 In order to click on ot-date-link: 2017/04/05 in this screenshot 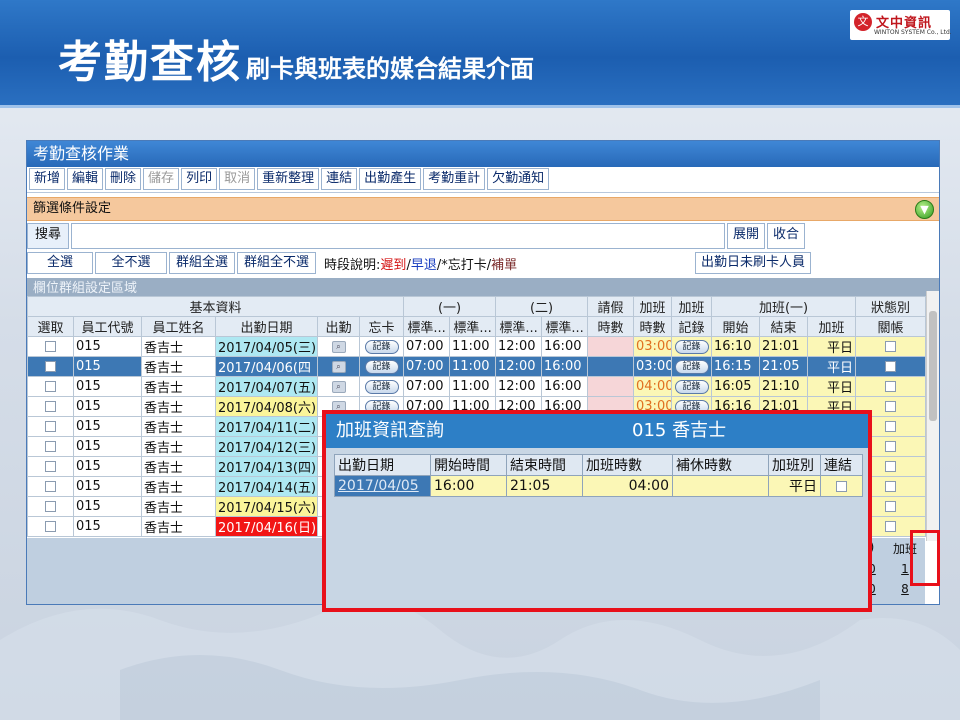, I will do `click(382, 486)`.